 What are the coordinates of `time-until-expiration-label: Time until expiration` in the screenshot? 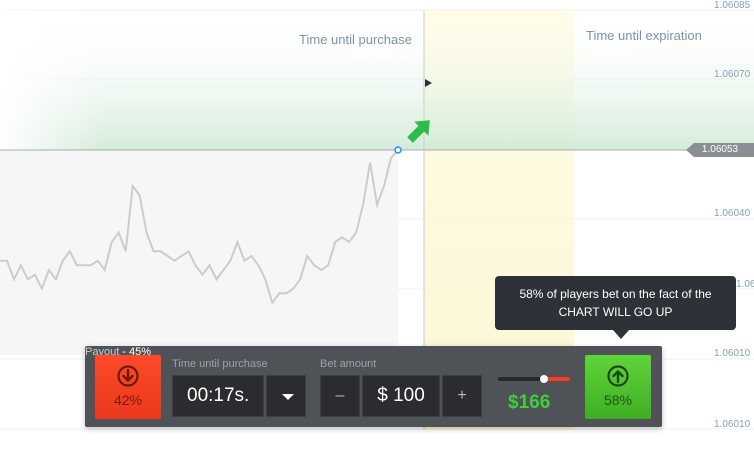 It's located at (644, 35).